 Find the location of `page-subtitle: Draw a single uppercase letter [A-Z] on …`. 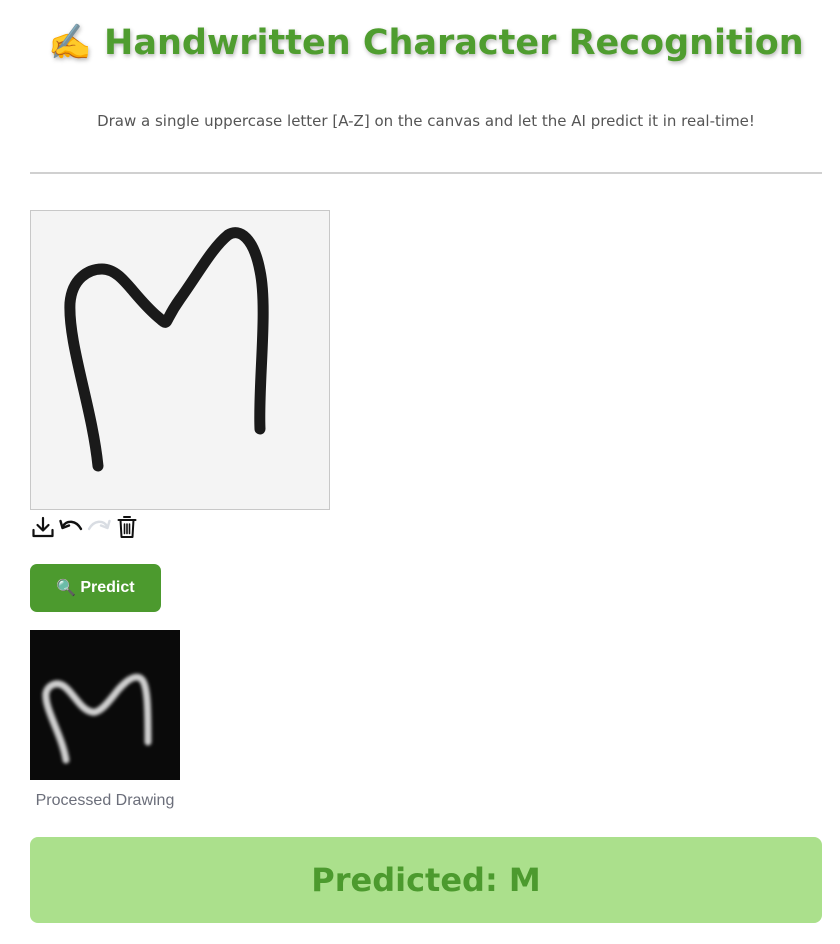

page-subtitle: Draw a single uppercase letter [A-Z] on … is located at coordinates (426, 121).